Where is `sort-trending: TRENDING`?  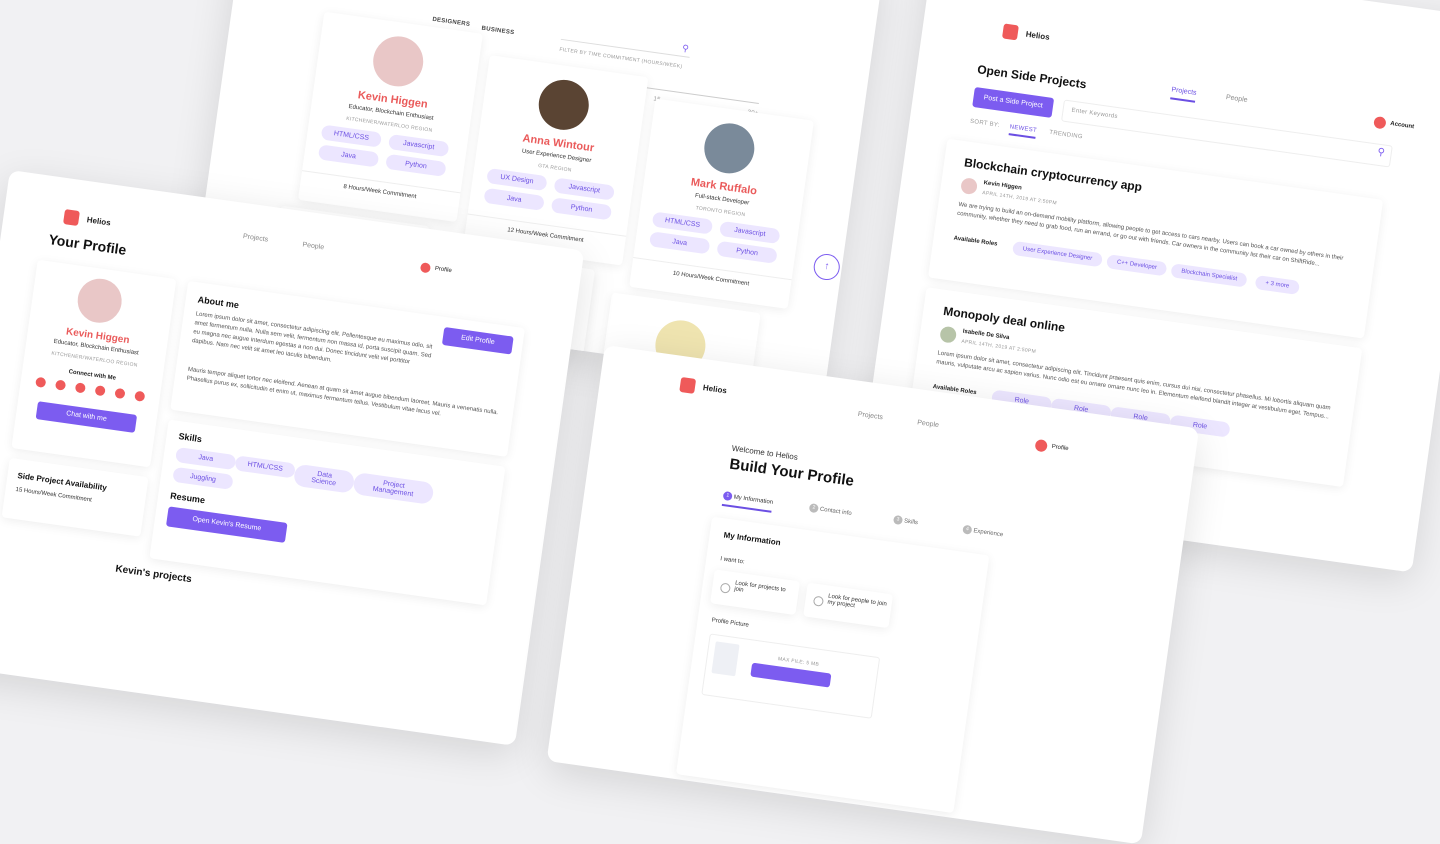
sort-trending: TRENDING is located at coordinates (1066, 135).